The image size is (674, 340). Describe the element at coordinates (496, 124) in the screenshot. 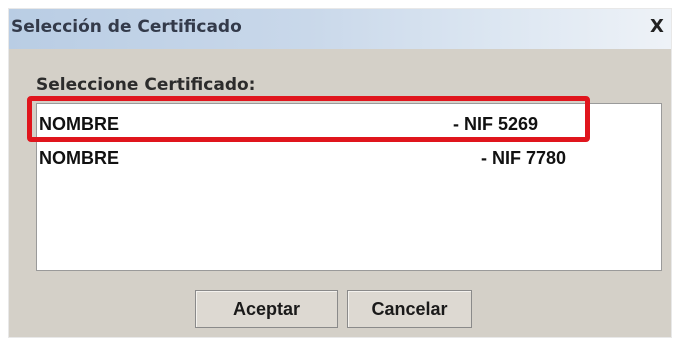

I see `certificate-nif: - NIF 5269` at that location.